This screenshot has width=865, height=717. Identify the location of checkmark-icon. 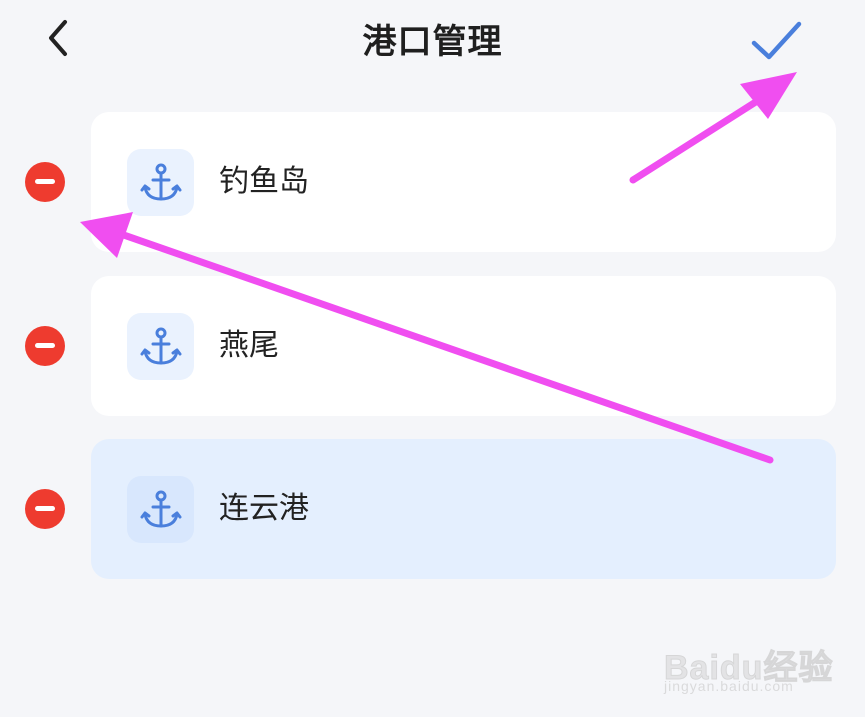
(776, 40).